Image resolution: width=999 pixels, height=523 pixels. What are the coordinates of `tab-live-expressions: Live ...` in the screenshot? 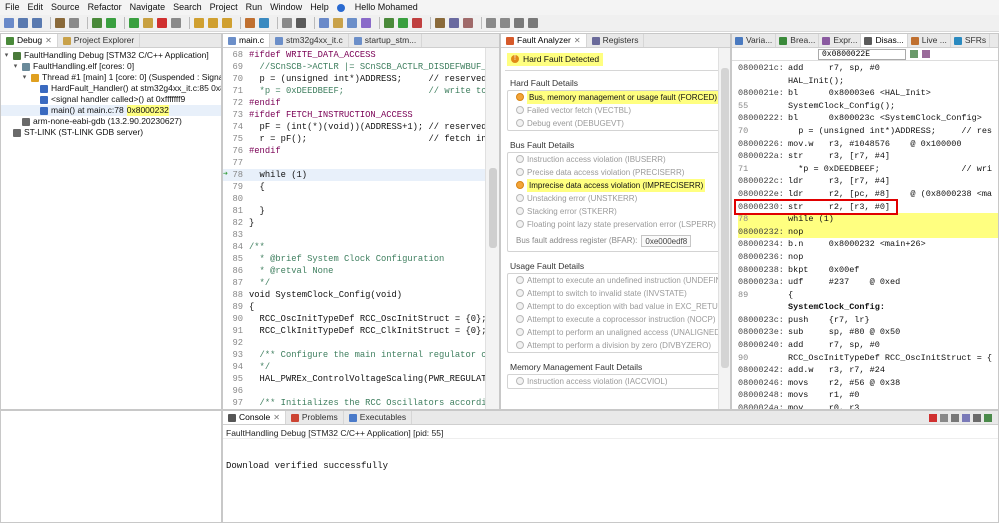 It's located at (929, 40).